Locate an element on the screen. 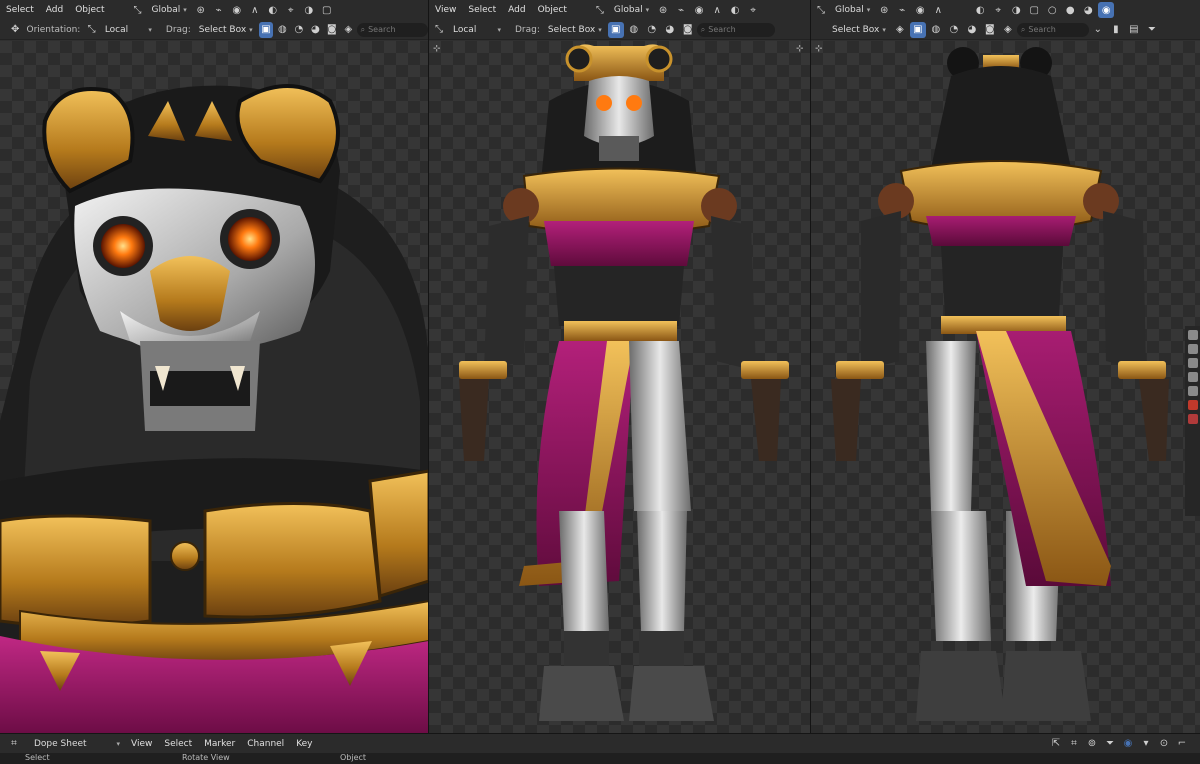 The image size is (1200, 764). sync-icon: ⌐ is located at coordinates (1182, 744).